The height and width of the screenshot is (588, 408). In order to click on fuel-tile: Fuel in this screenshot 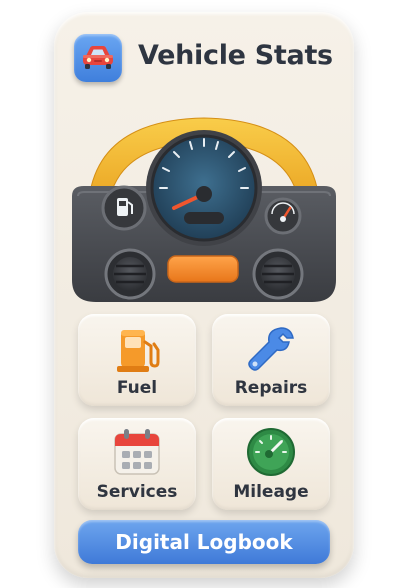, I will do `click(137, 360)`.